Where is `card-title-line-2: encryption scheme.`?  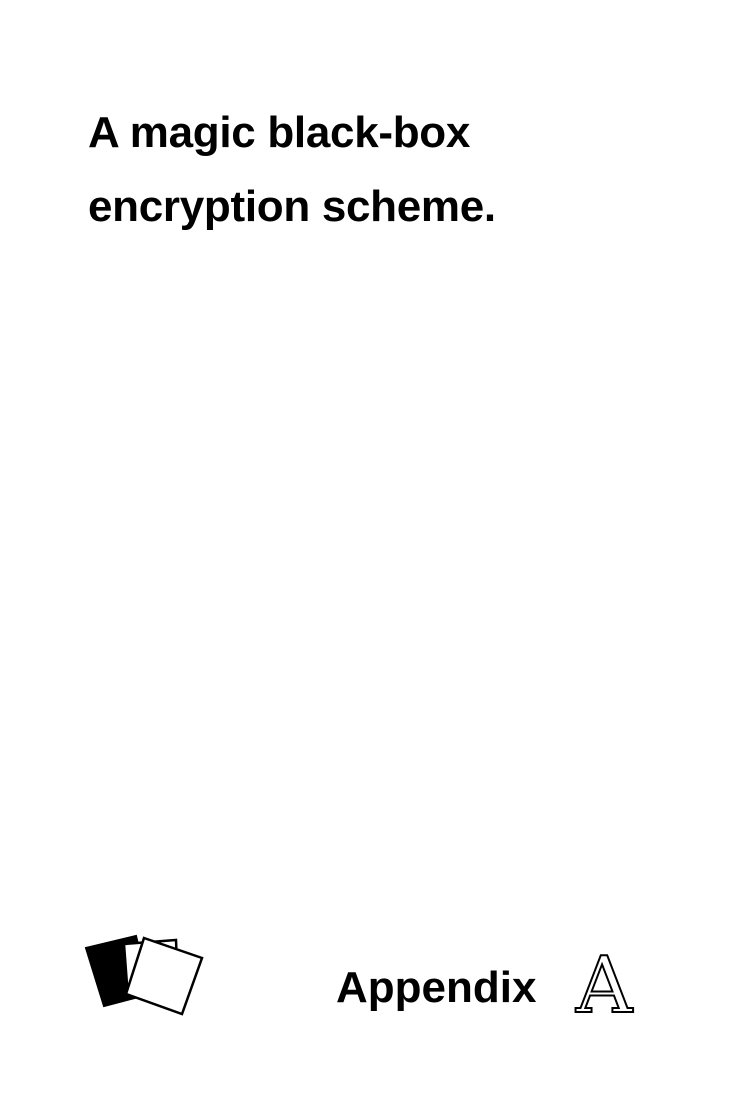 card-title-line-2: encryption scheme. is located at coordinates (292, 206).